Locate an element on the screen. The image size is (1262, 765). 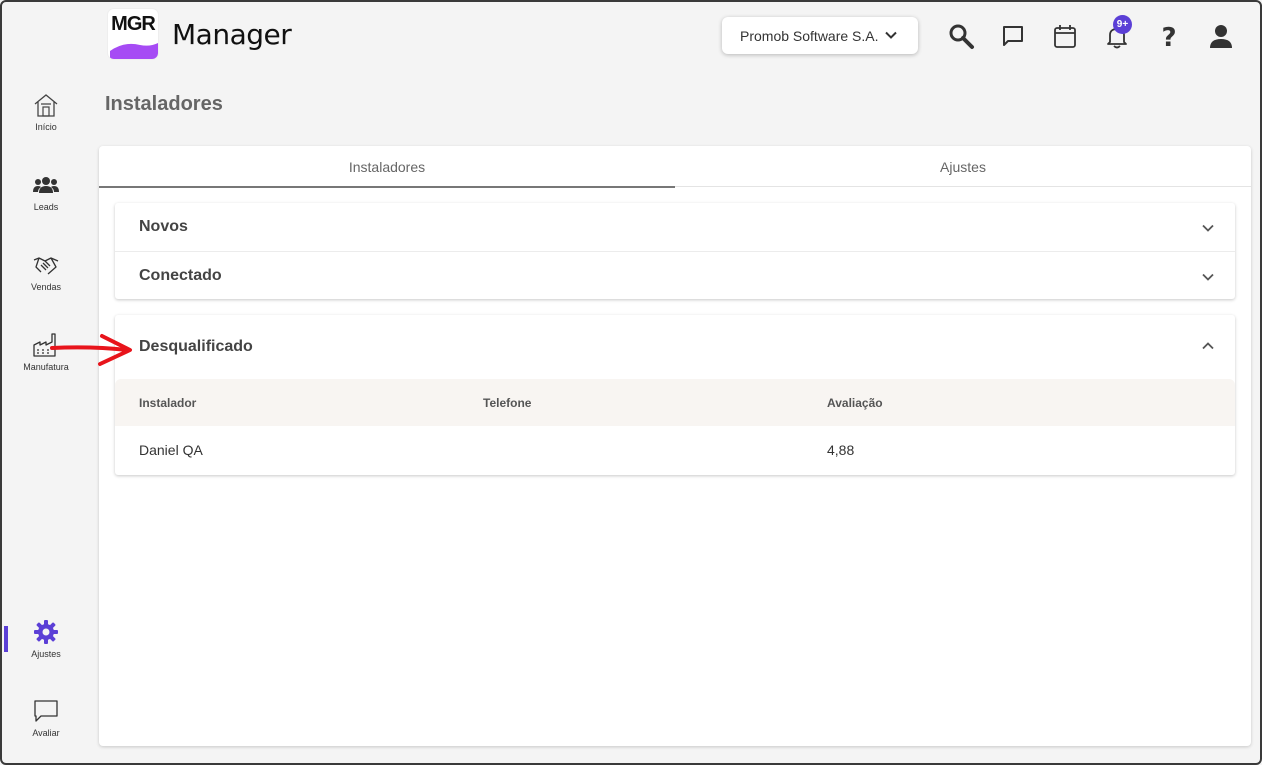
accordion-conectado: Conectado is located at coordinates (675, 275).